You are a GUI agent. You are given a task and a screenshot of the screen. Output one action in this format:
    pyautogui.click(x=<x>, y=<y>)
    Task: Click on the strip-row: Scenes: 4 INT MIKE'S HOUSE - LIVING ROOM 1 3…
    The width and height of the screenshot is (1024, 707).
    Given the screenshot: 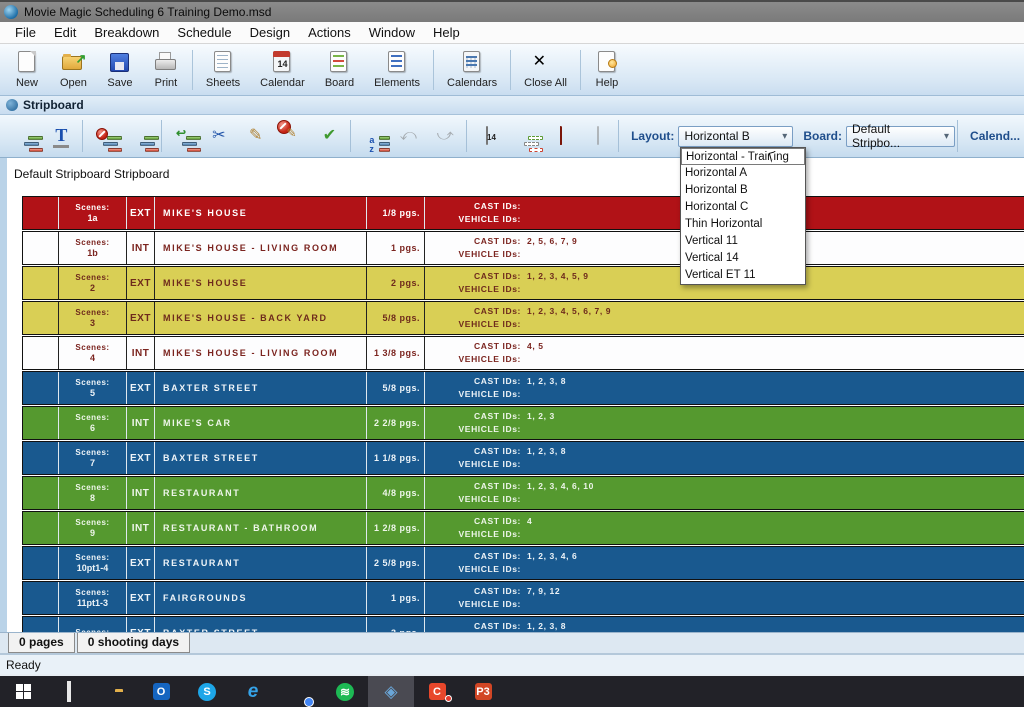 What is the action you would take?
    pyautogui.click(x=523, y=353)
    